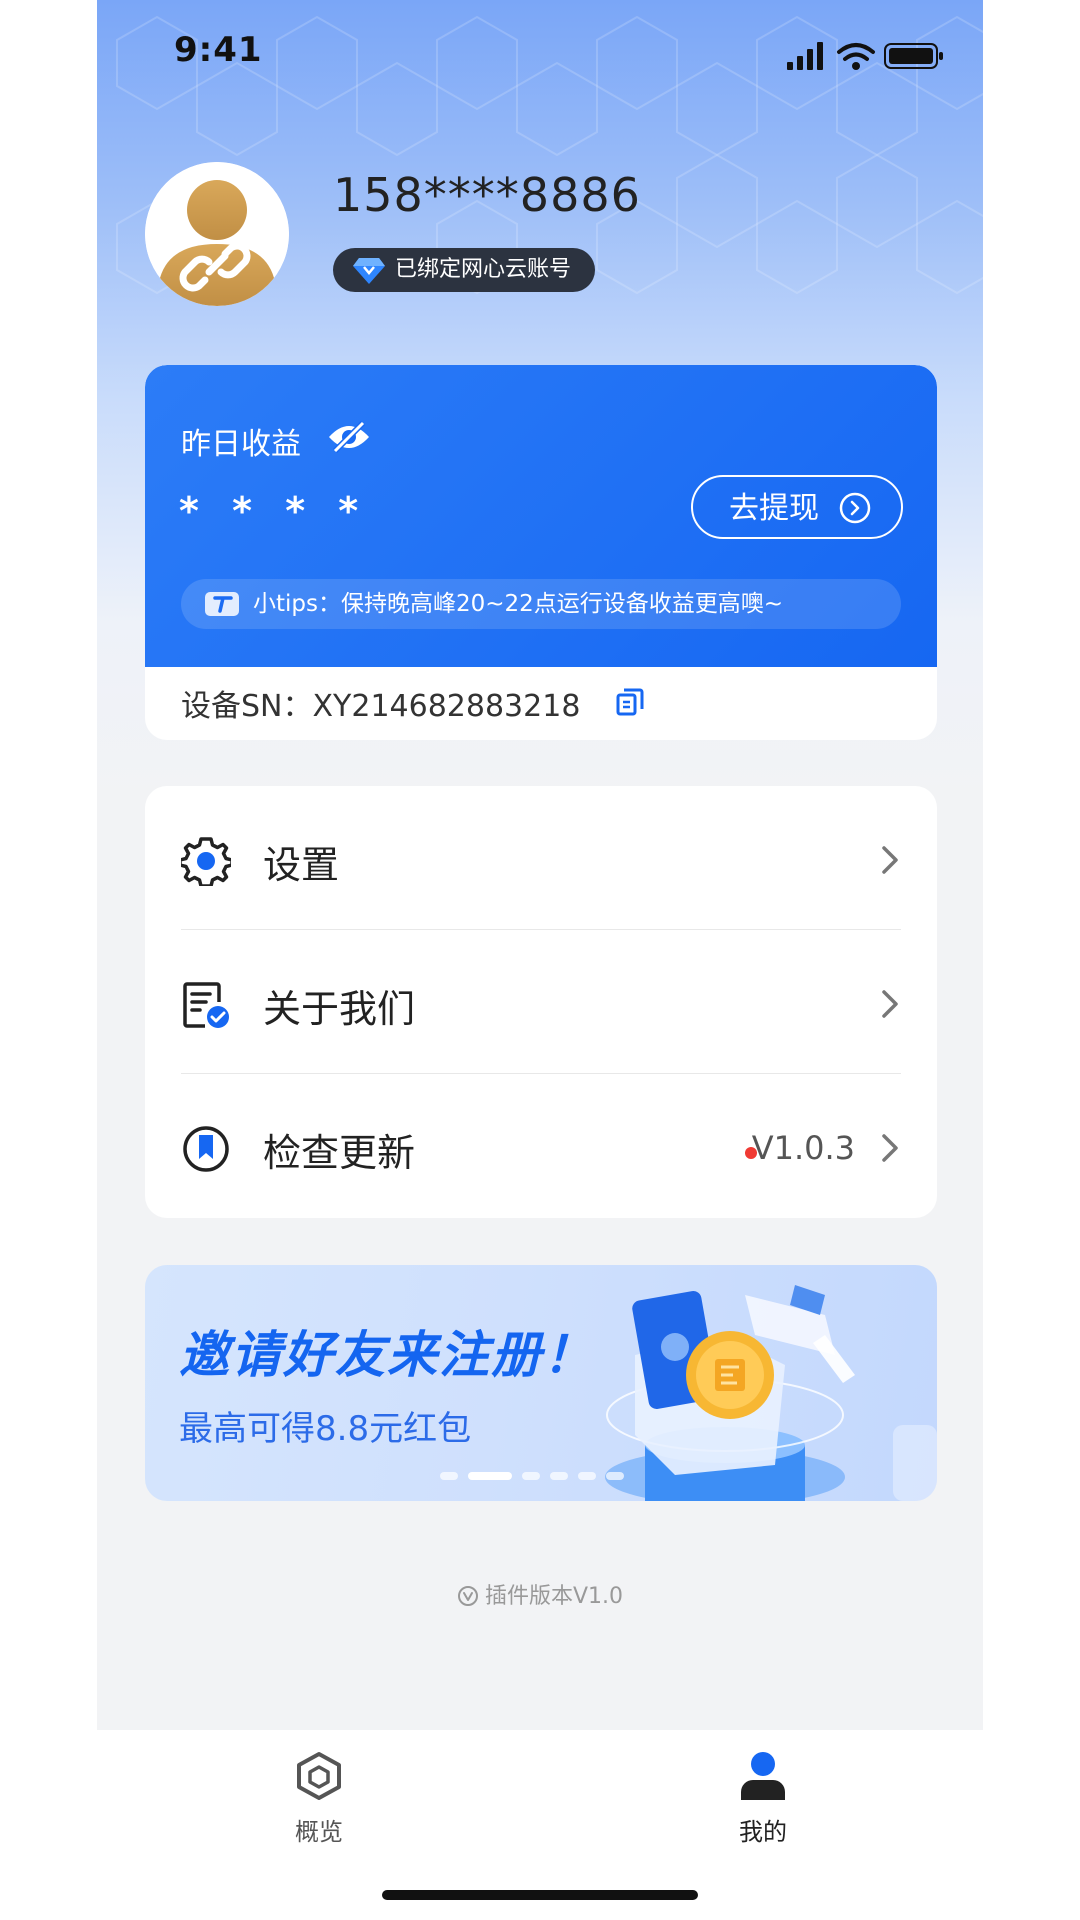 This screenshot has height=1920, width=1080. What do you see at coordinates (763, 1776) in the screenshot?
I see `user-icon` at bounding box center [763, 1776].